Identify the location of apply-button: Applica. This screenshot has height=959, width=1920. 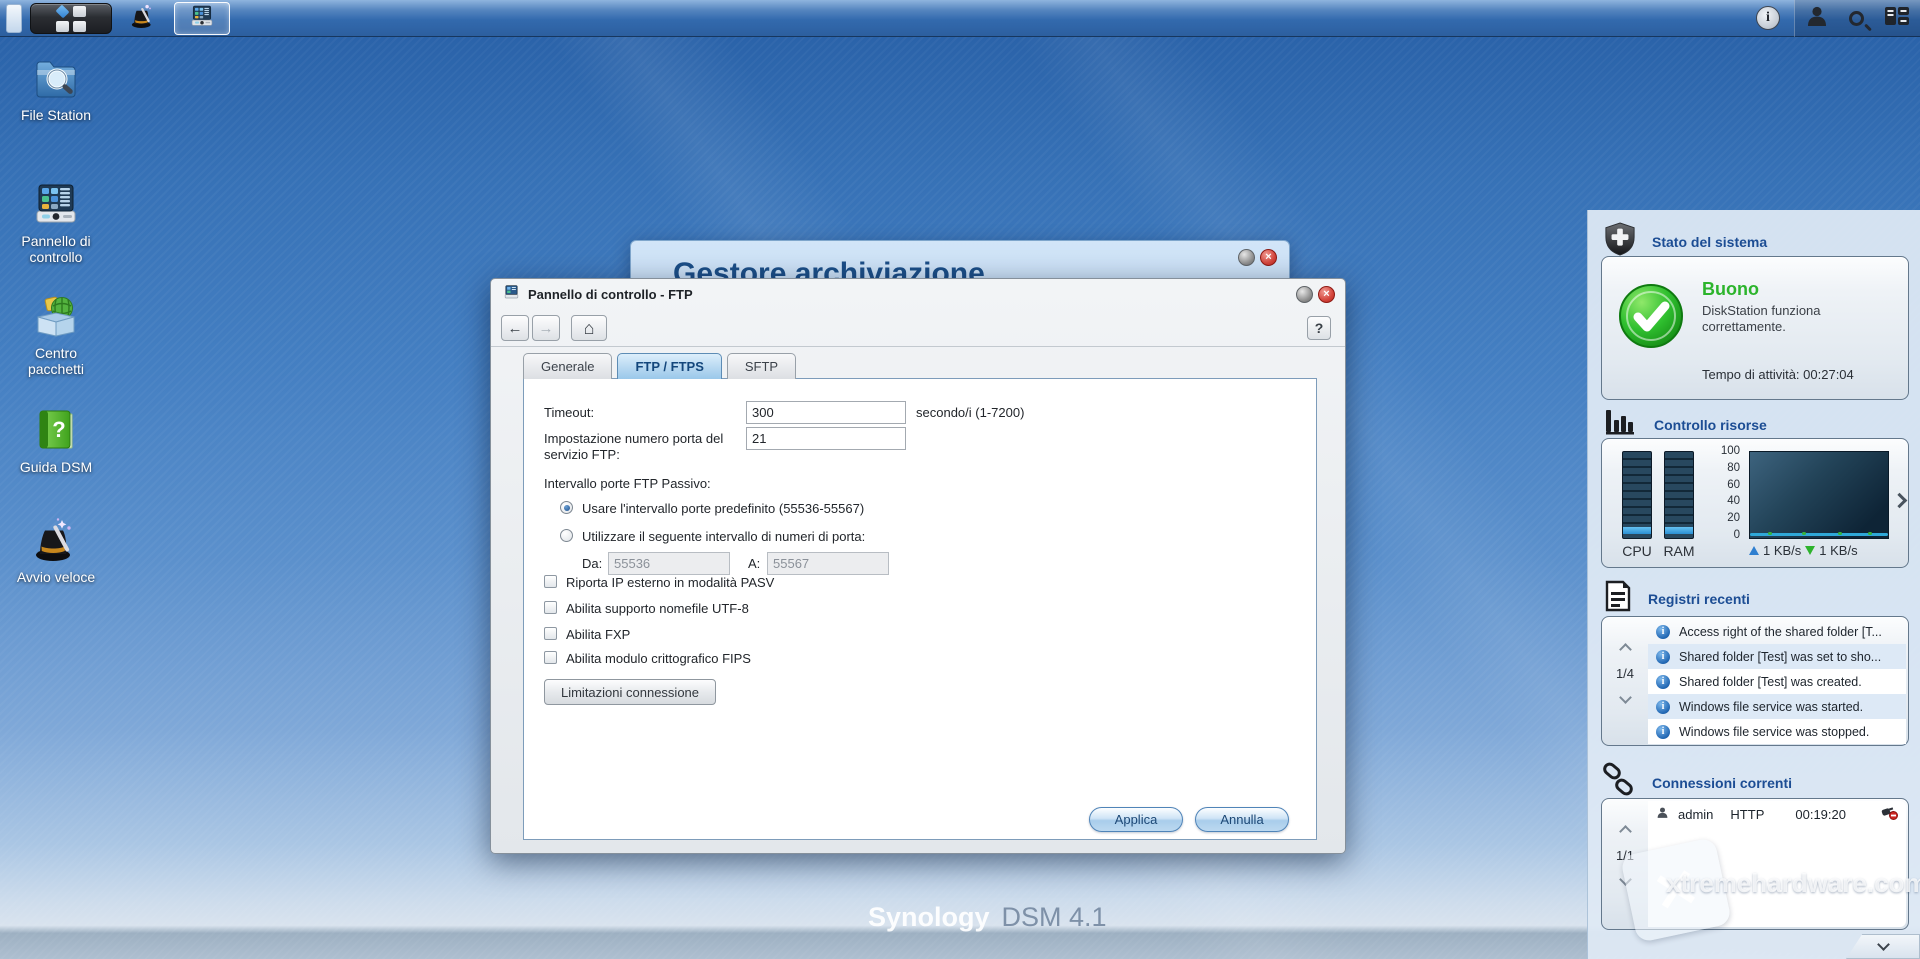
(1136, 819).